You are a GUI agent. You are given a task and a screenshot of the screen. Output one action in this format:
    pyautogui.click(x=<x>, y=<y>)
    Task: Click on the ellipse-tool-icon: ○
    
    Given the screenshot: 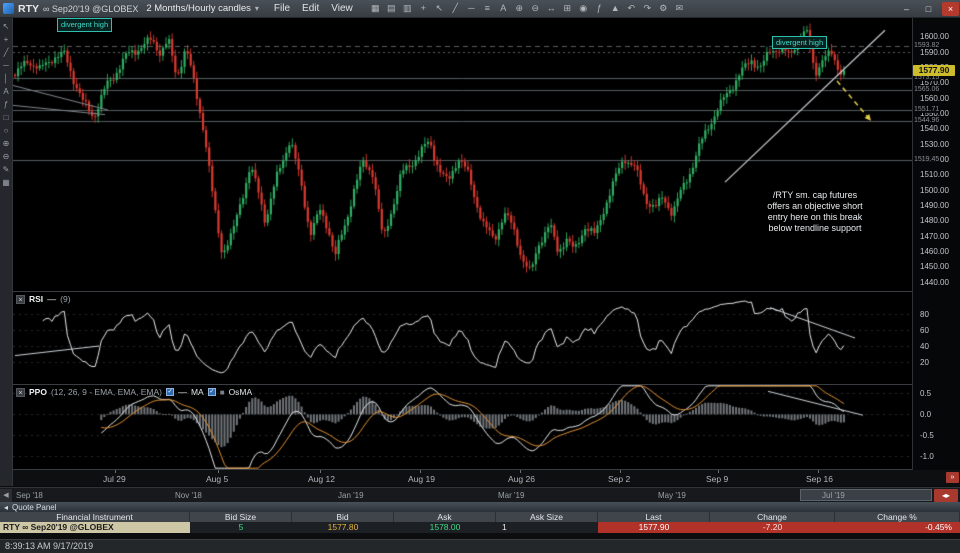 What is the action you would take?
    pyautogui.click(x=6, y=130)
    